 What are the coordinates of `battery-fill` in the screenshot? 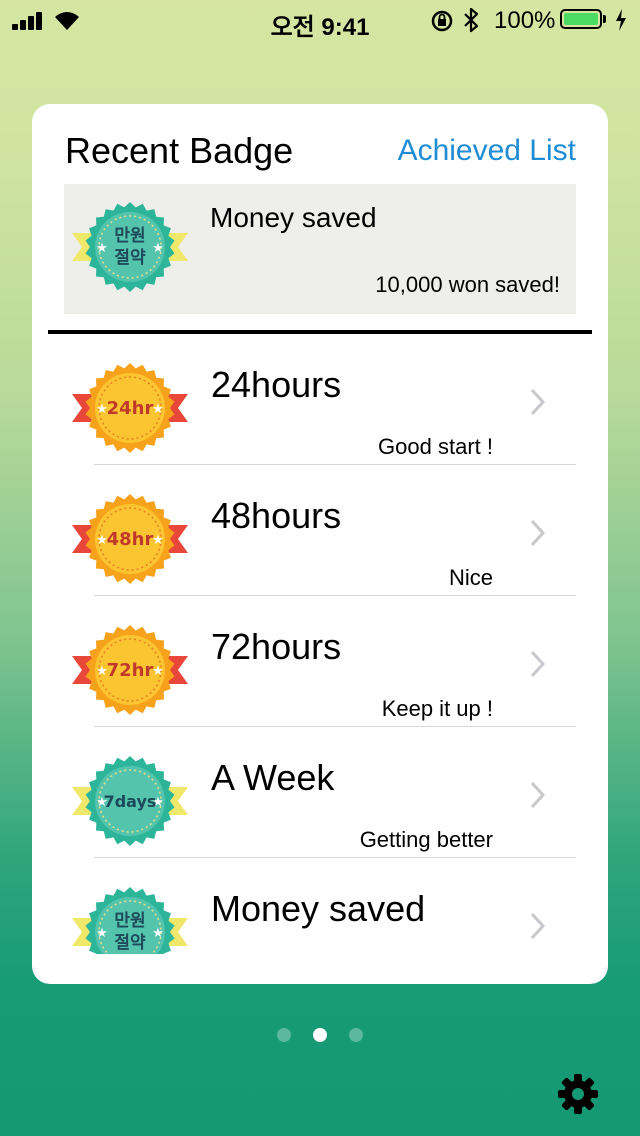 It's located at (581, 19).